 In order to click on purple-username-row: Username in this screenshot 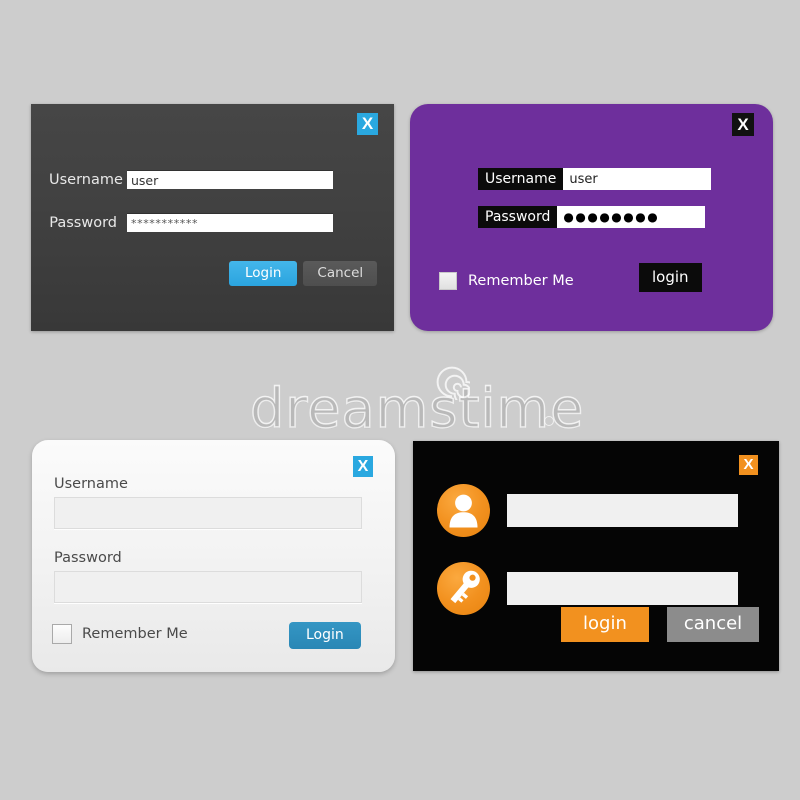, I will do `click(595, 179)`.